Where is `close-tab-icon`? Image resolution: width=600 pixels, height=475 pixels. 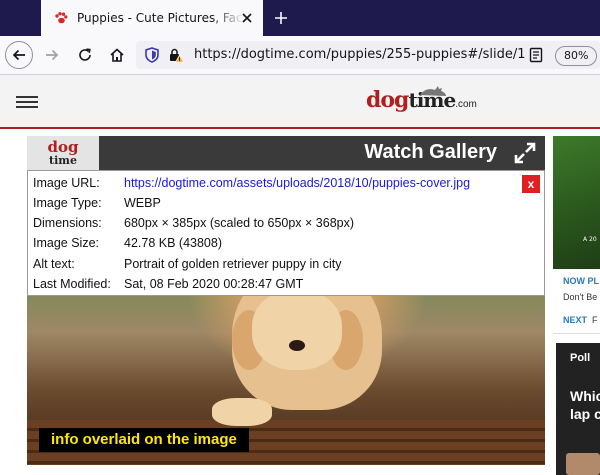
close-tab-icon is located at coordinates (247, 18).